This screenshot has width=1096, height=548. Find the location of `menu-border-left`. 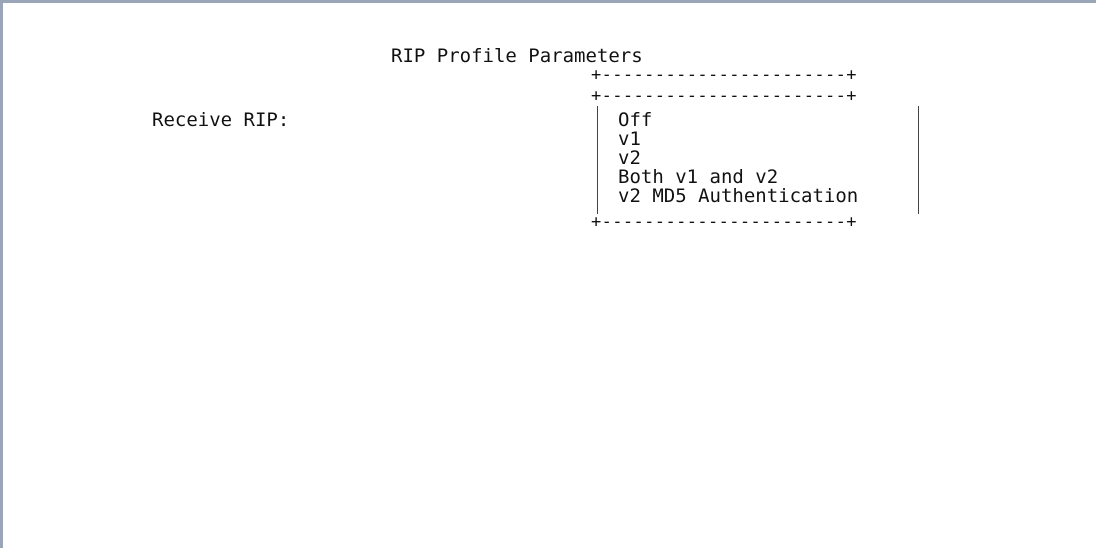

menu-border-left is located at coordinates (597, 160).